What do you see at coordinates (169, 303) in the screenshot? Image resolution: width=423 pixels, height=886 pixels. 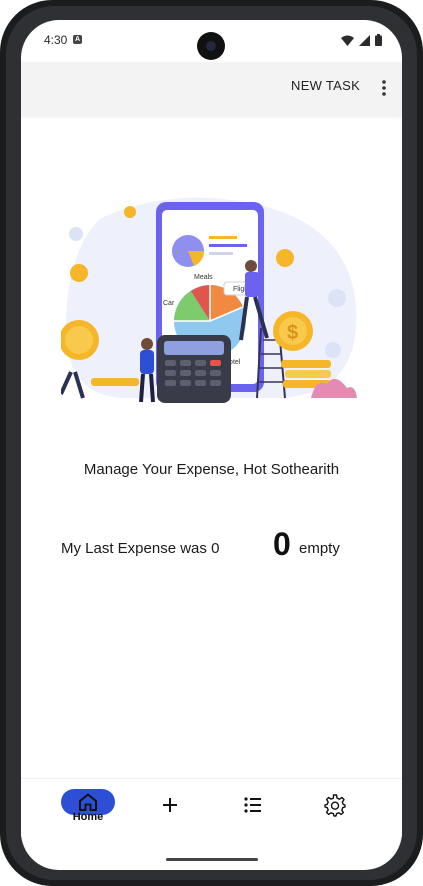 I see `illustration-label-car: Car` at bounding box center [169, 303].